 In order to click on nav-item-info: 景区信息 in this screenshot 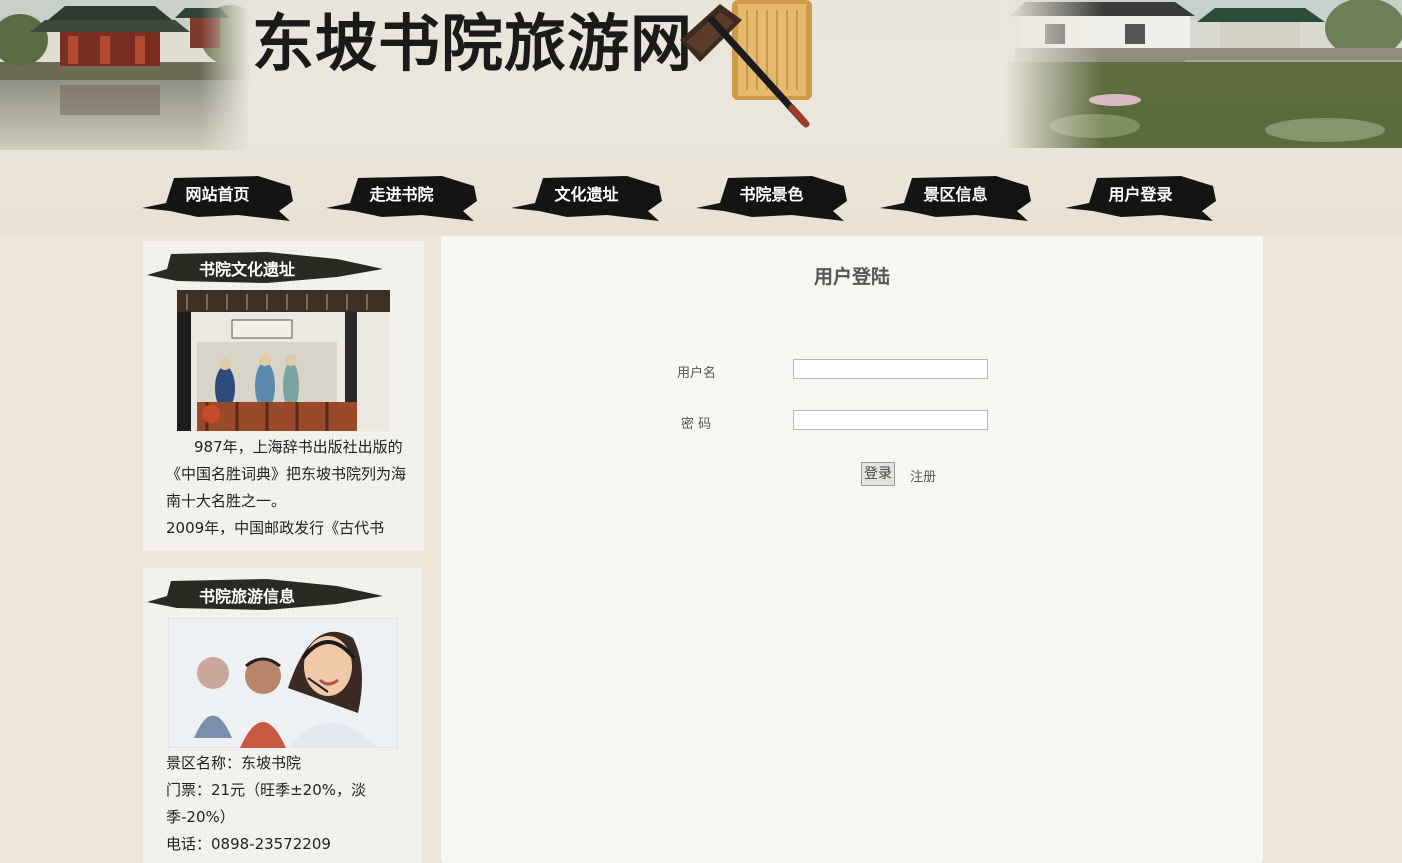, I will do `click(955, 198)`.